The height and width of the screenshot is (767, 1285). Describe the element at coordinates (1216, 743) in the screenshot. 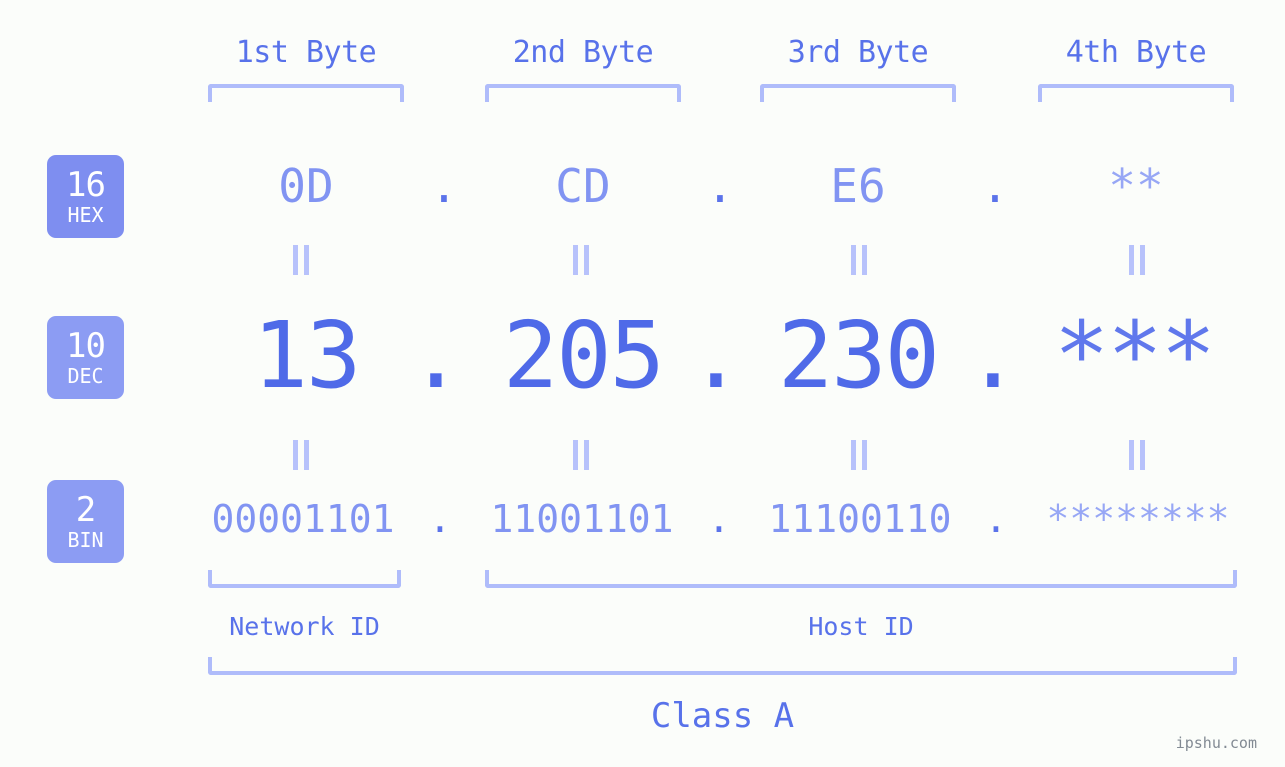

I see `site-watermark: ipshu.com` at that location.